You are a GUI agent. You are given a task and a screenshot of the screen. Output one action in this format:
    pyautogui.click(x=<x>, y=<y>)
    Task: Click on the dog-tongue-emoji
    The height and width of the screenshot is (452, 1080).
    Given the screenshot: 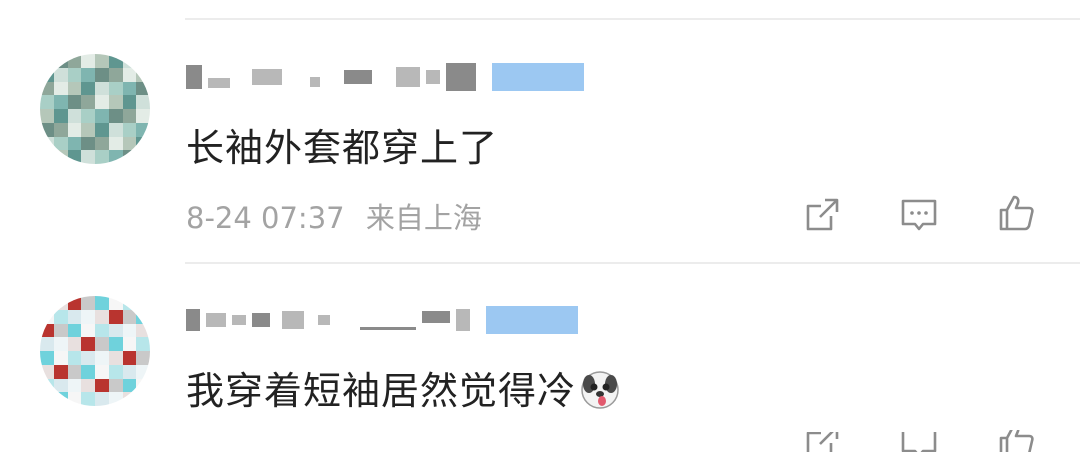 What is the action you would take?
    pyautogui.click(x=600, y=390)
    